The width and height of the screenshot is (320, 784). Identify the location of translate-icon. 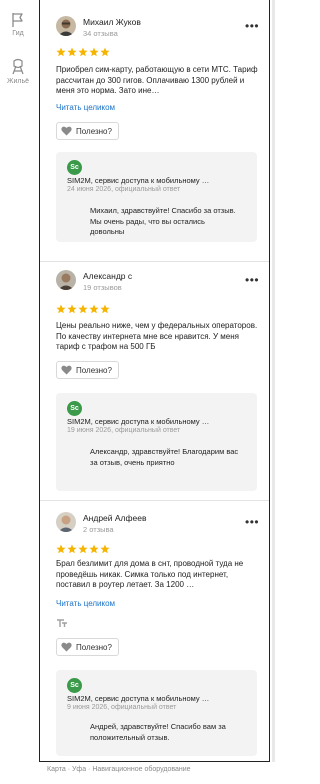
(62, 623).